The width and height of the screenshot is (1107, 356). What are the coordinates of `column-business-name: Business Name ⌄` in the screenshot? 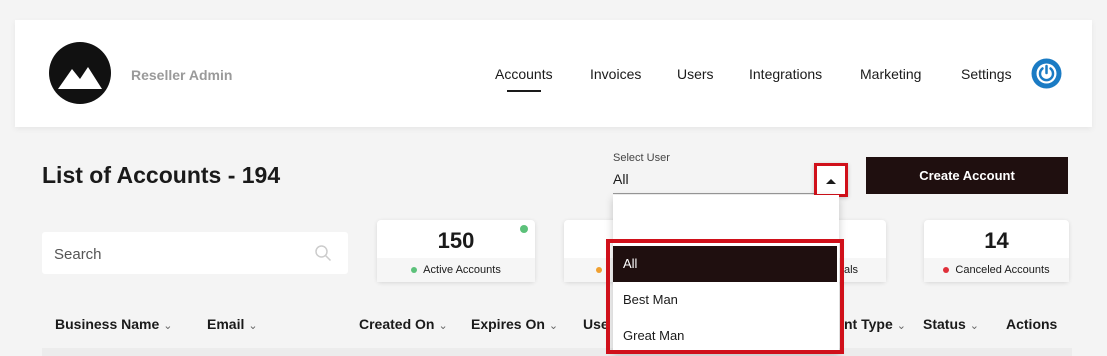 It's located at (114, 324).